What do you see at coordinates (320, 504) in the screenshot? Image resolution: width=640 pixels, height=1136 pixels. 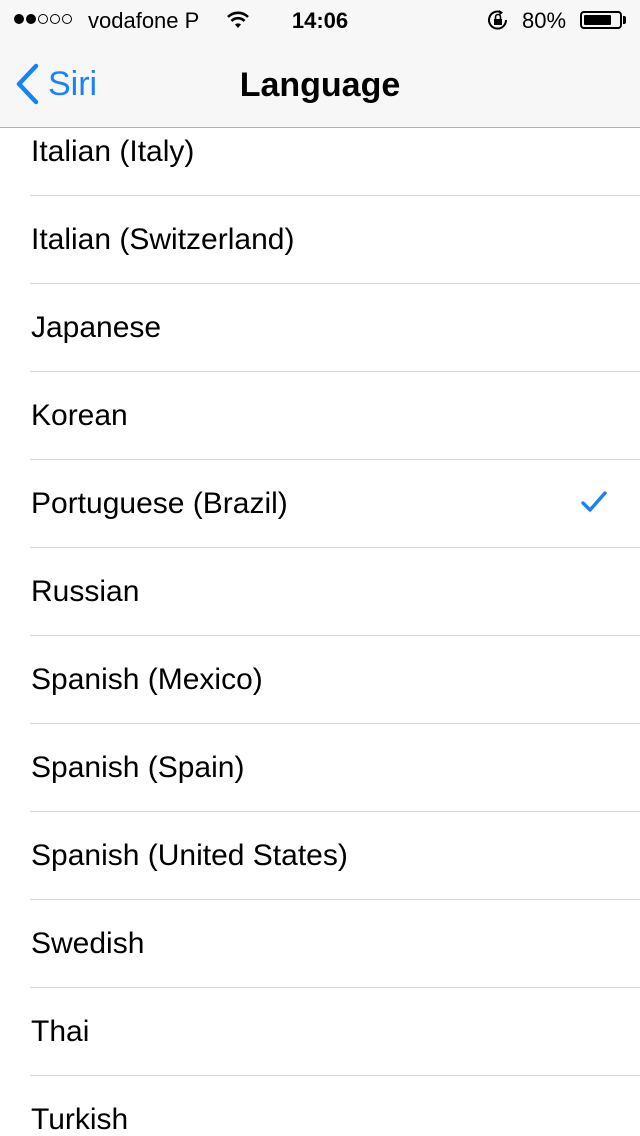 I see `language-row: Portuguese (Brazil)` at bounding box center [320, 504].